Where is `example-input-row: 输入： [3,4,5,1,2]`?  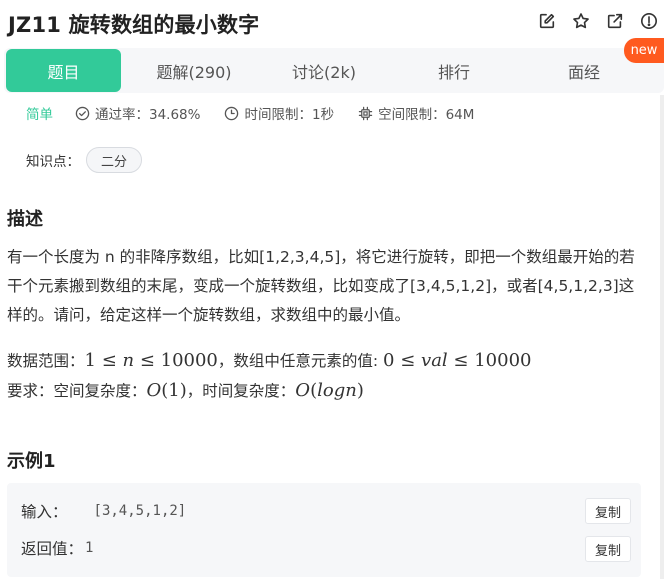 example-input-row: 输入： [3,4,5,1,2] is located at coordinates (103, 511).